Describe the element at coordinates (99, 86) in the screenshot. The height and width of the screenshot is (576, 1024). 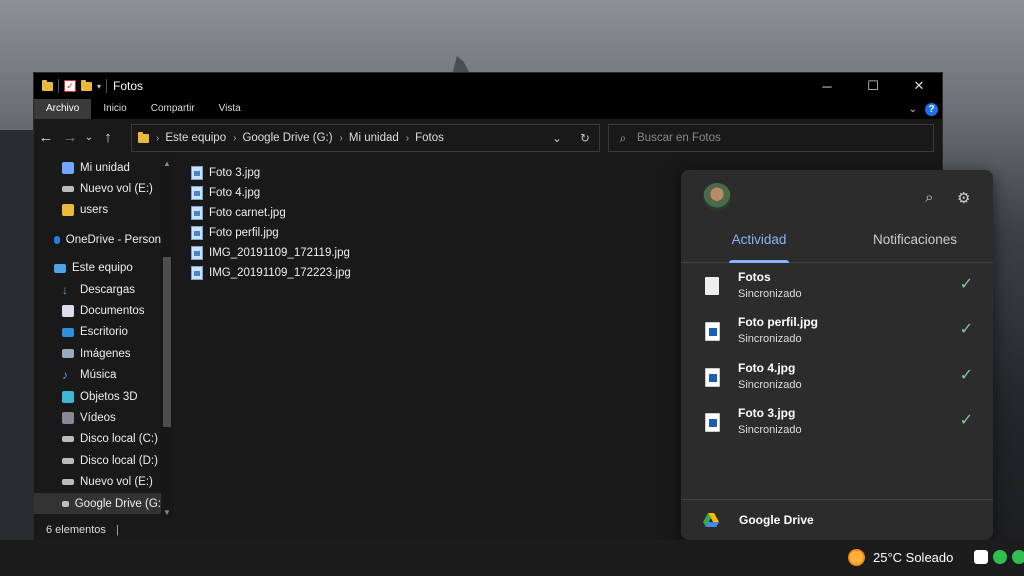
I see `customize-dropdown-icon: ▾` at that location.